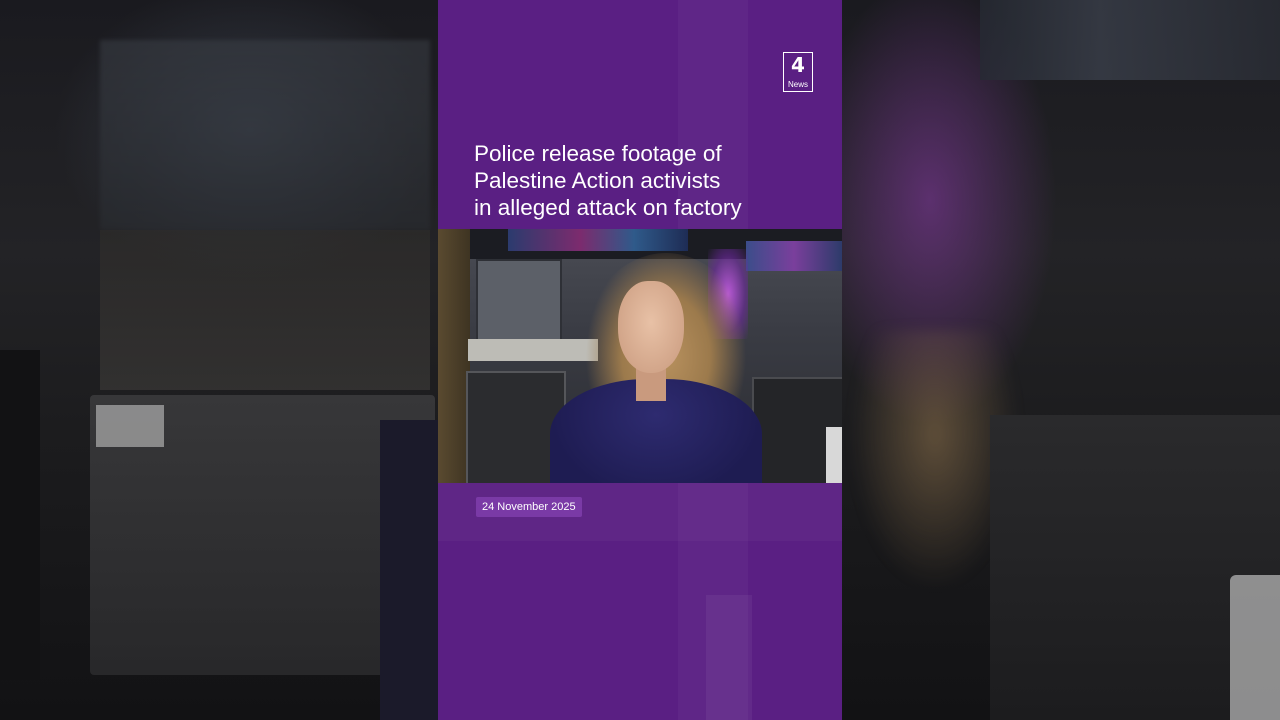 This screenshot has height=720, width=1280. What do you see at coordinates (519, 305) in the screenshot?
I see `newsroom-window` at bounding box center [519, 305].